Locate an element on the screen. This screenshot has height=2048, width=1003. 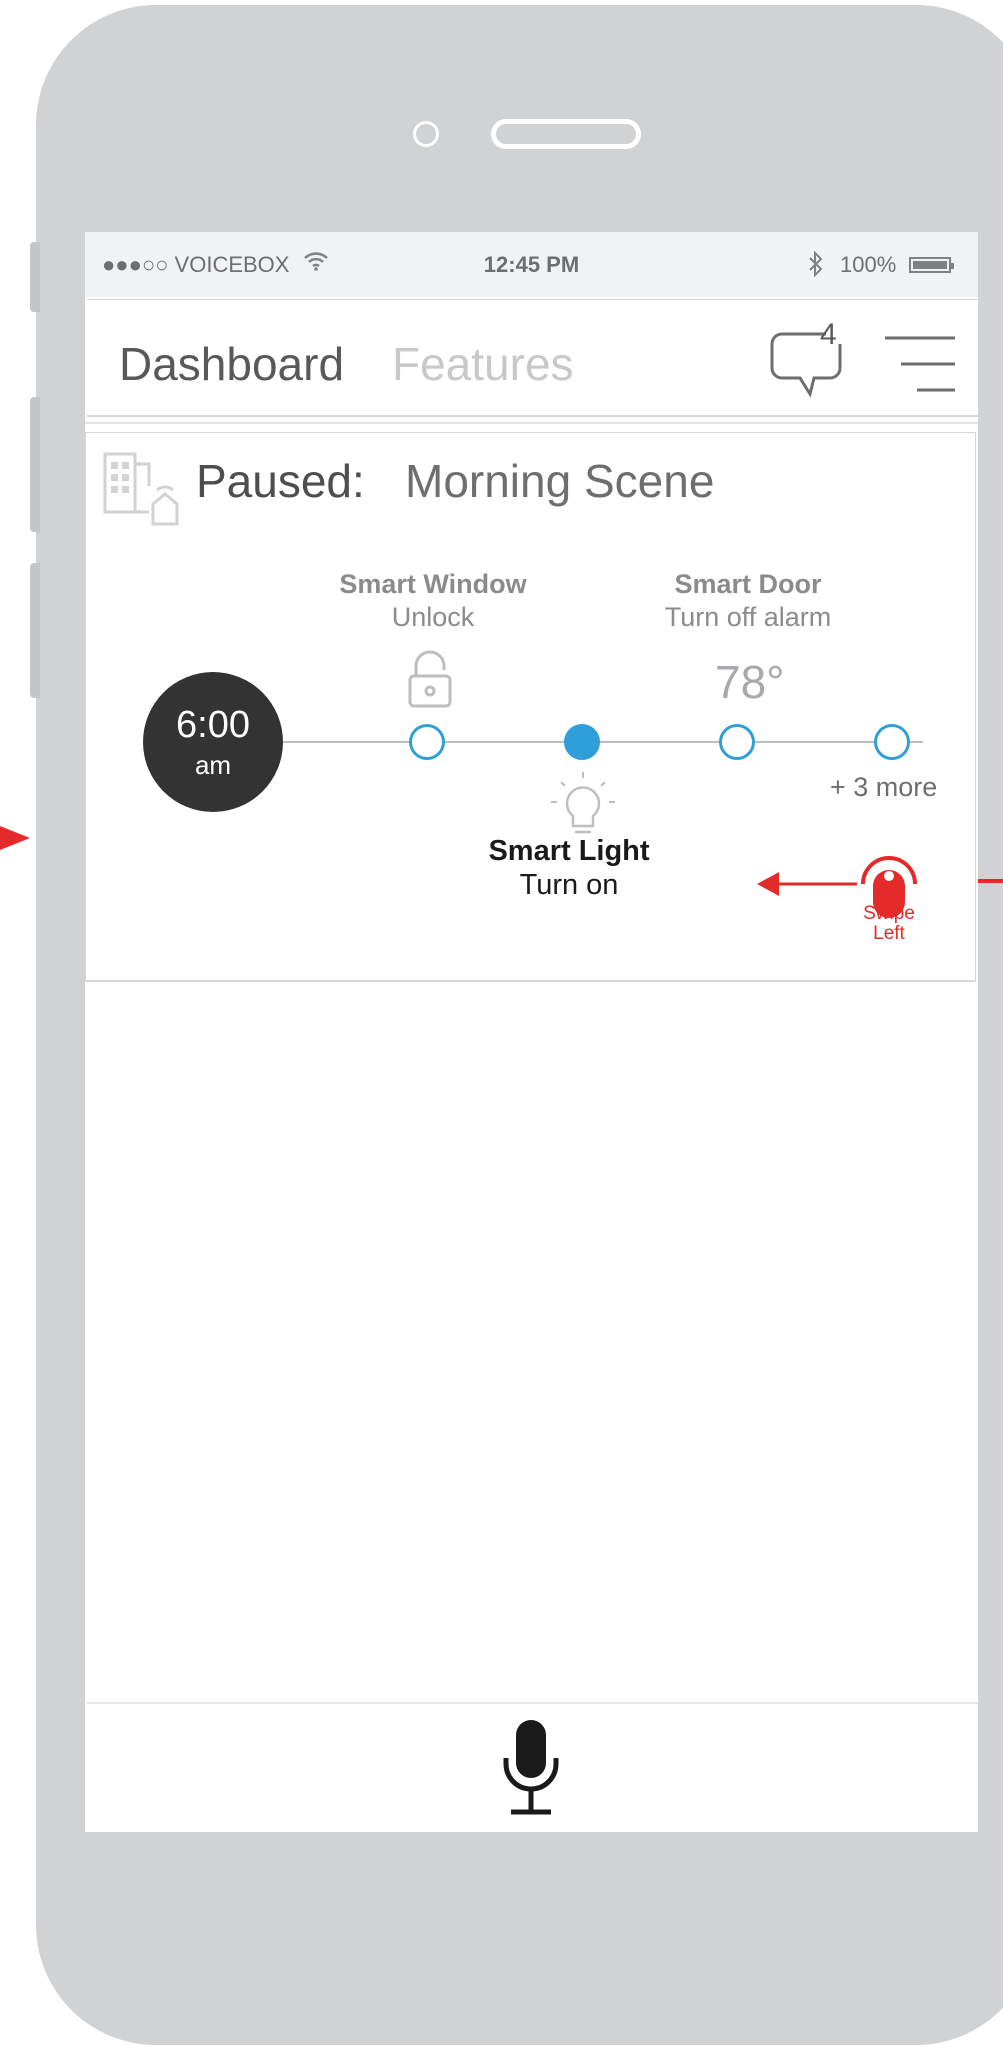
smart-home-building-icon is located at coordinates (141, 489).